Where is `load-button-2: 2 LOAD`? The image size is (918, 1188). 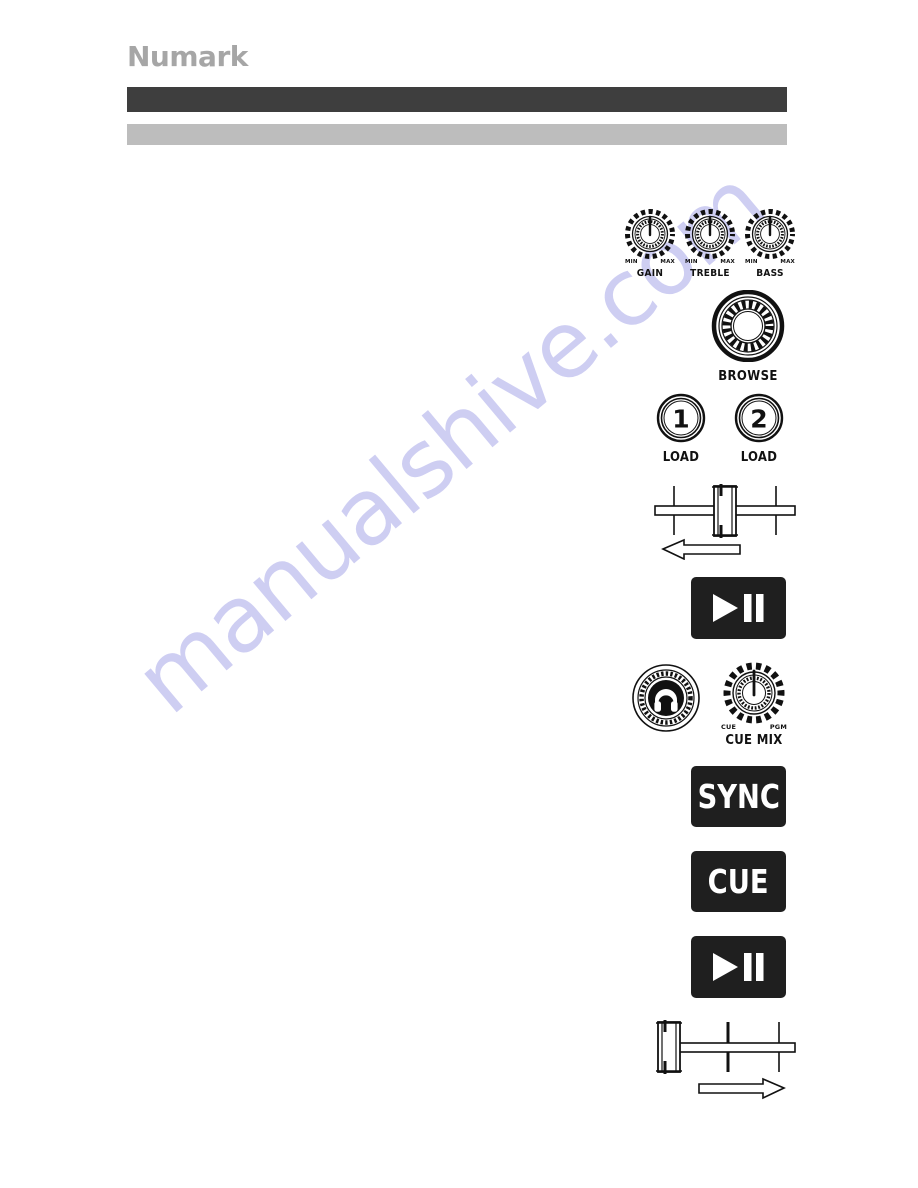 load-button-2: 2 LOAD is located at coordinates (759, 428).